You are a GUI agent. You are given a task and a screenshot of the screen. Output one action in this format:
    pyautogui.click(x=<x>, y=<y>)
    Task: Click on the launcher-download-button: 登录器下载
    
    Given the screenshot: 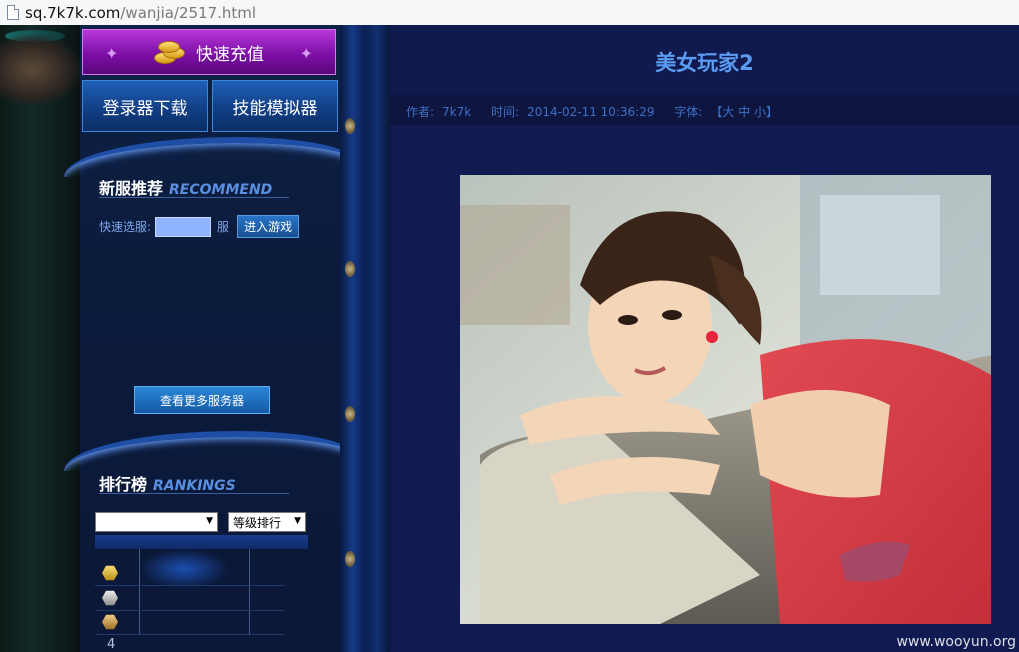 What is the action you would take?
    pyautogui.click(x=145, y=106)
    